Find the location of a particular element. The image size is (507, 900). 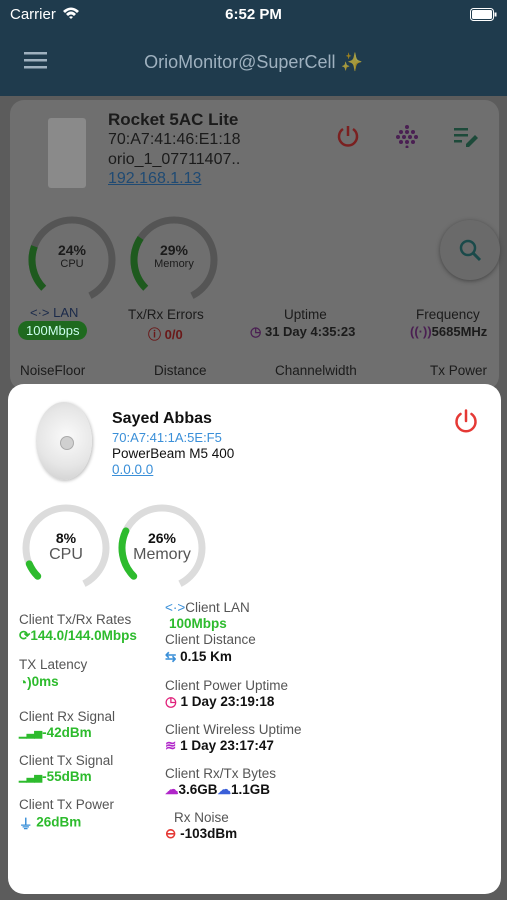

client-cpu-value: 8% is located at coordinates (66, 538).